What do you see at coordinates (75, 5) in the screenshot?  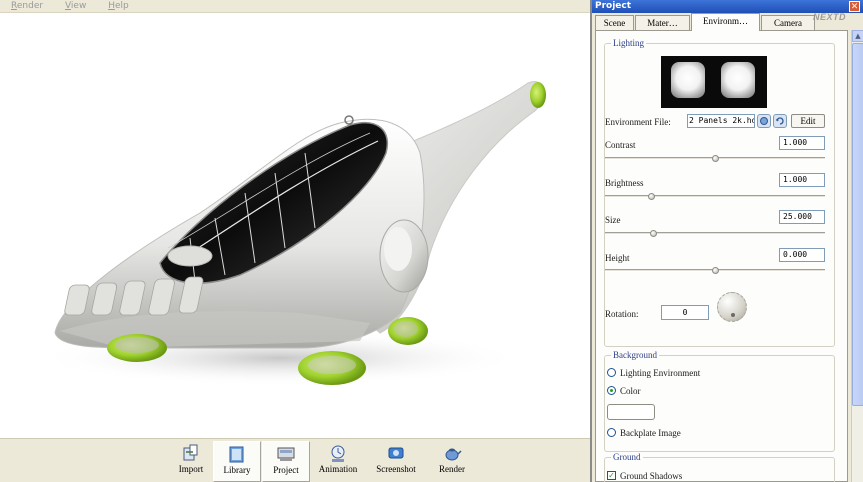 I see `menu-view: View` at bounding box center [75, 5].